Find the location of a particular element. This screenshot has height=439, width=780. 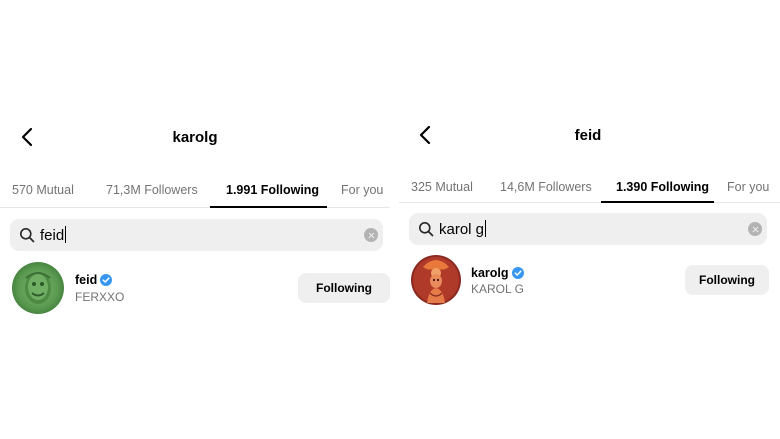

page-title: feid is located at coordinates (588, 135).